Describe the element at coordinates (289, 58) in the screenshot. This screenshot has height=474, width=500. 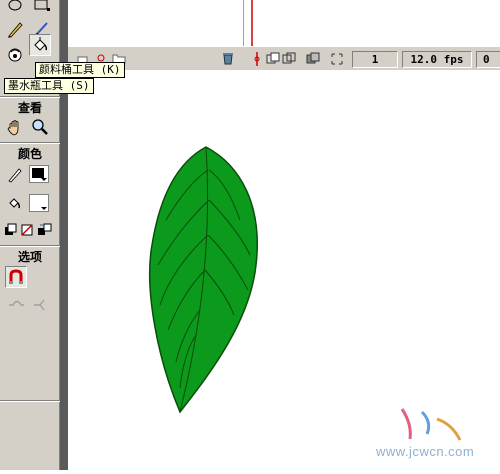
I see `onion-skin-outlines-icon` at that location.